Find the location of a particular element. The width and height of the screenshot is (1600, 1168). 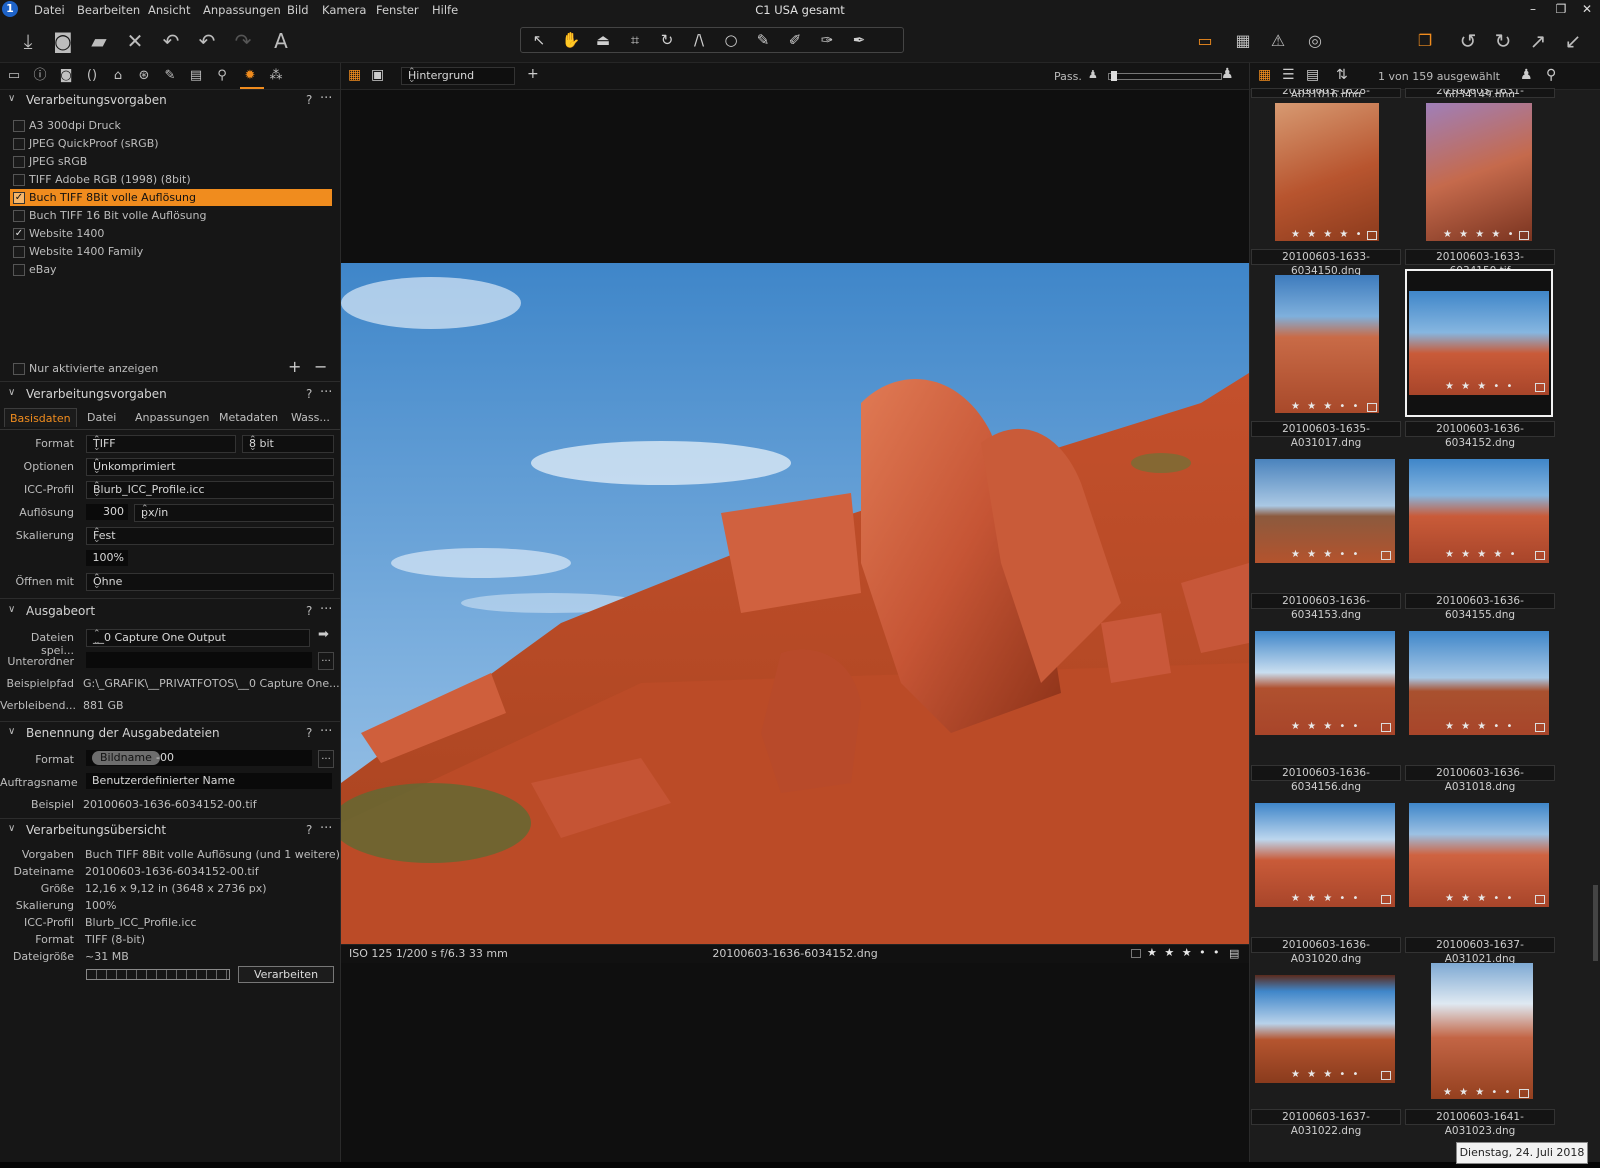

picker-icon: ✑ is located at coordinates (827, 40).